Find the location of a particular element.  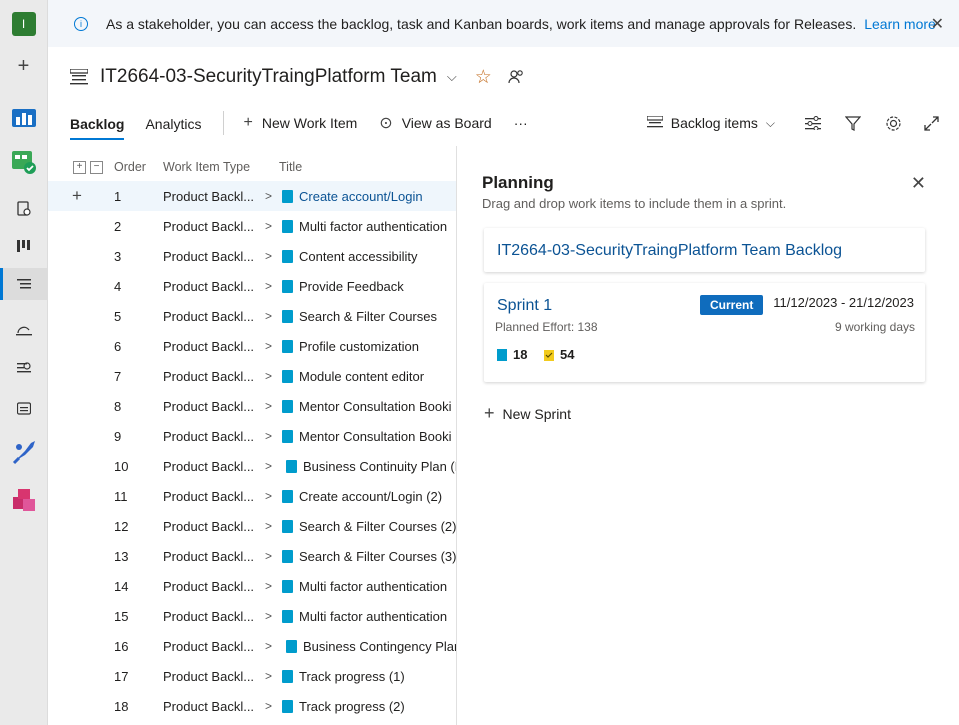

favorite-star-icon: ☆ is located at coordinates (483, 77).